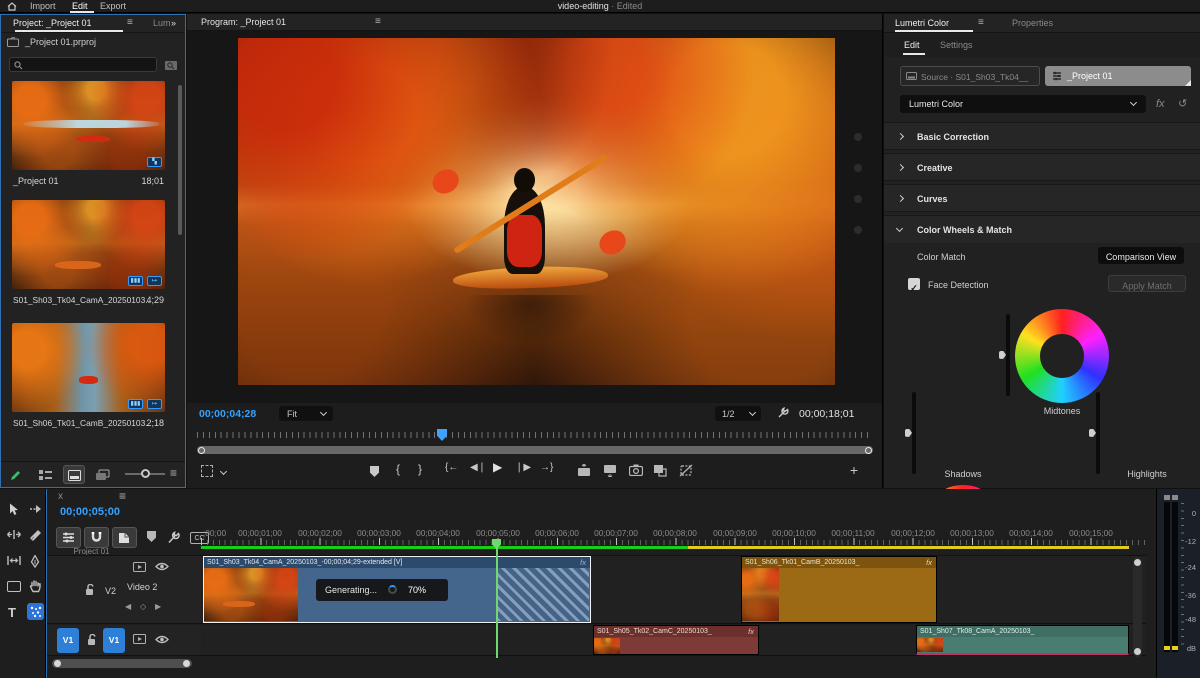  I want to click on program-panel-menu-icon: ≡, so click(378, 22).